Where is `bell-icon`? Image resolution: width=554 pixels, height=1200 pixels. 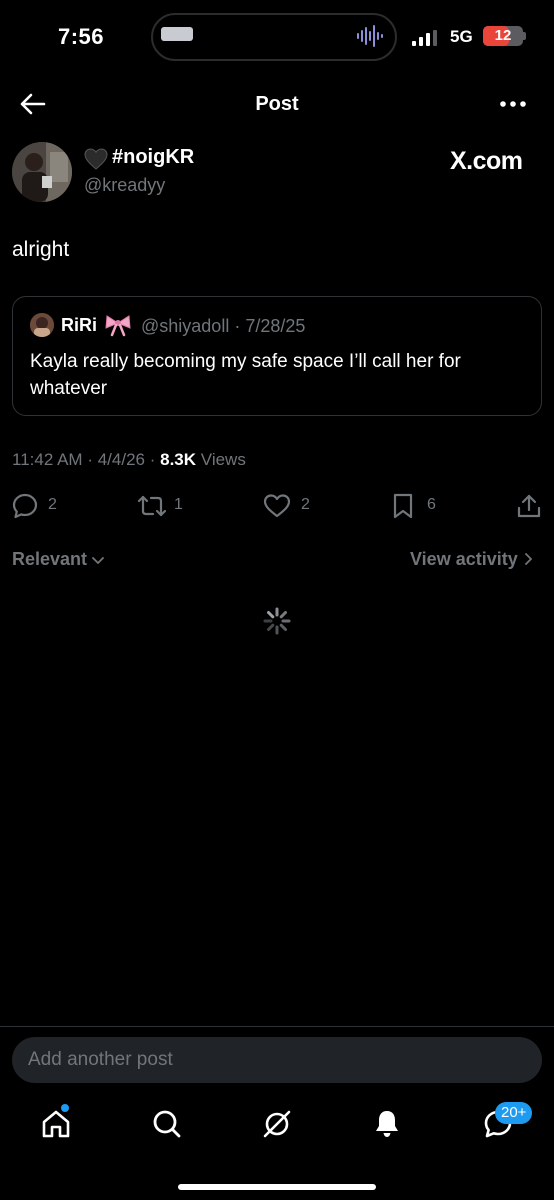 bell-icon is located at coordinates (387, 1124).